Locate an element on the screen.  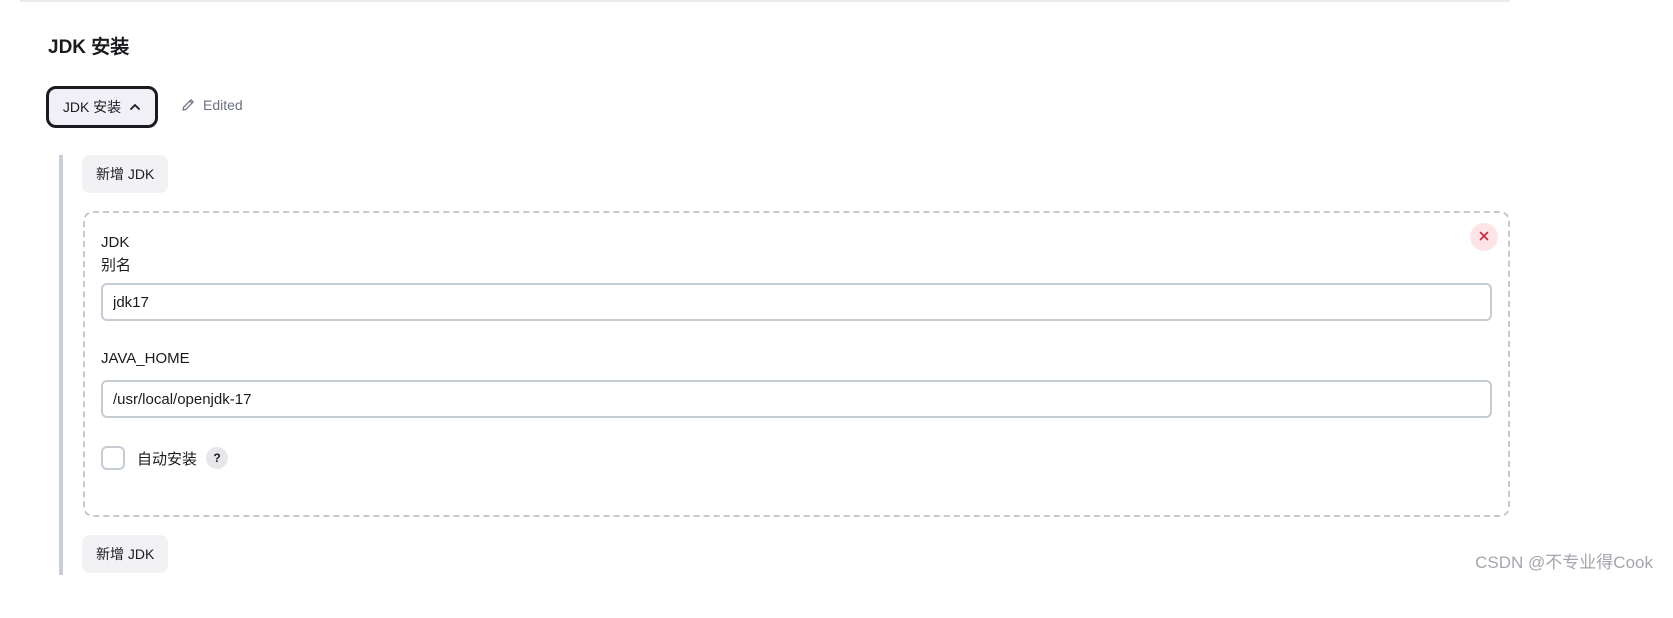
remove-jdk-button is located at coordinates (1484, 237).